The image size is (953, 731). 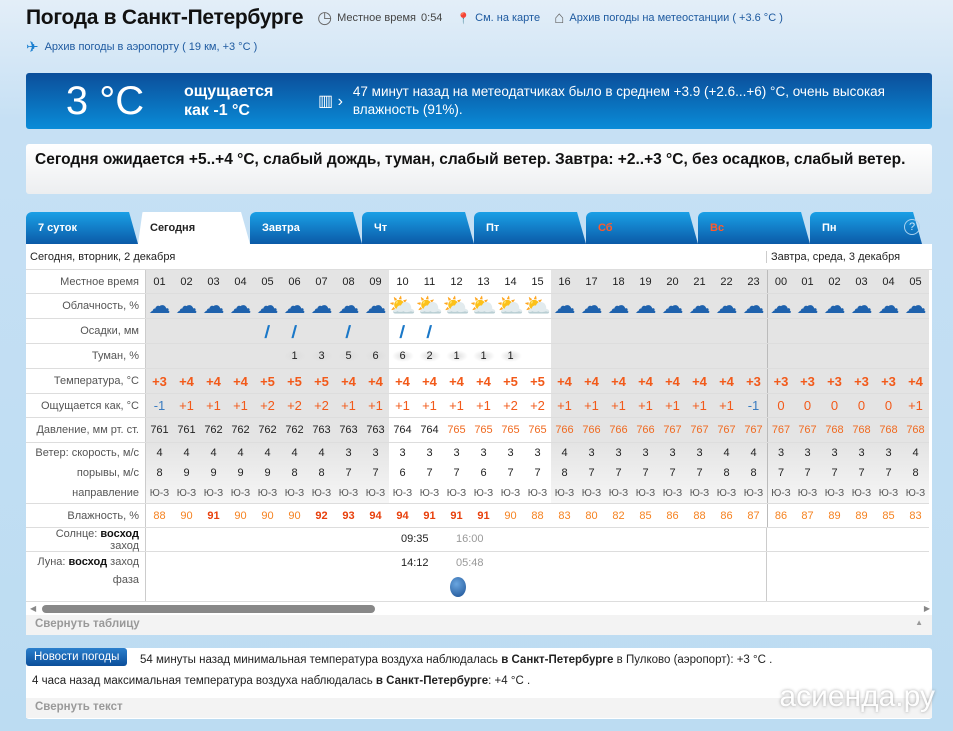 What do you see at coordinates (564, 473) in the screenshot?
I see `gust-value: 8` at bounding box center [564, 473].